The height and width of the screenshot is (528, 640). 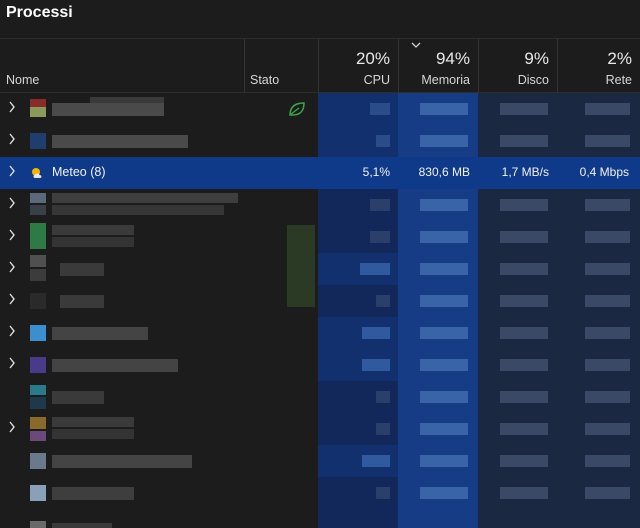 What do you see at coordinates (416, 46) in the screenshot?
I see `chevron-down-icon` at bounding box center [416, 46].